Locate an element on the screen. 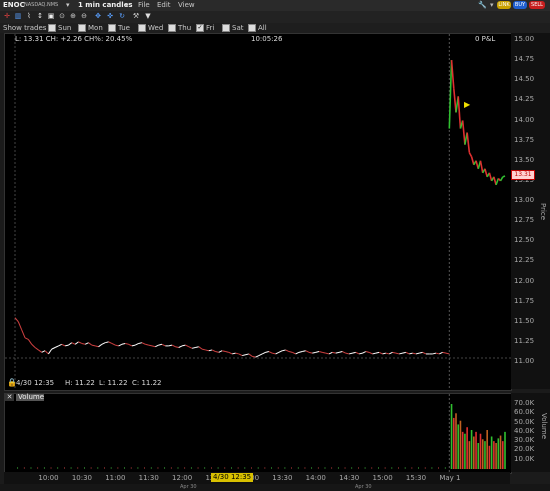 This screenshot has width=550, height=491. menu-file: File is located at coordinates (144, 5).